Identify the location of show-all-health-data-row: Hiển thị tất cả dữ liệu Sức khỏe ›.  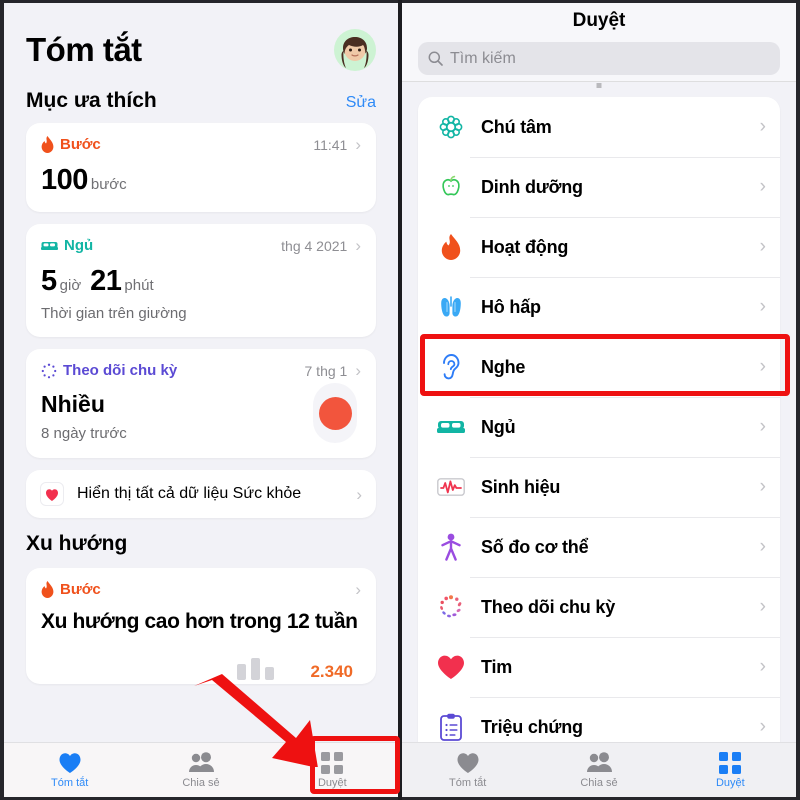
(201, 494).